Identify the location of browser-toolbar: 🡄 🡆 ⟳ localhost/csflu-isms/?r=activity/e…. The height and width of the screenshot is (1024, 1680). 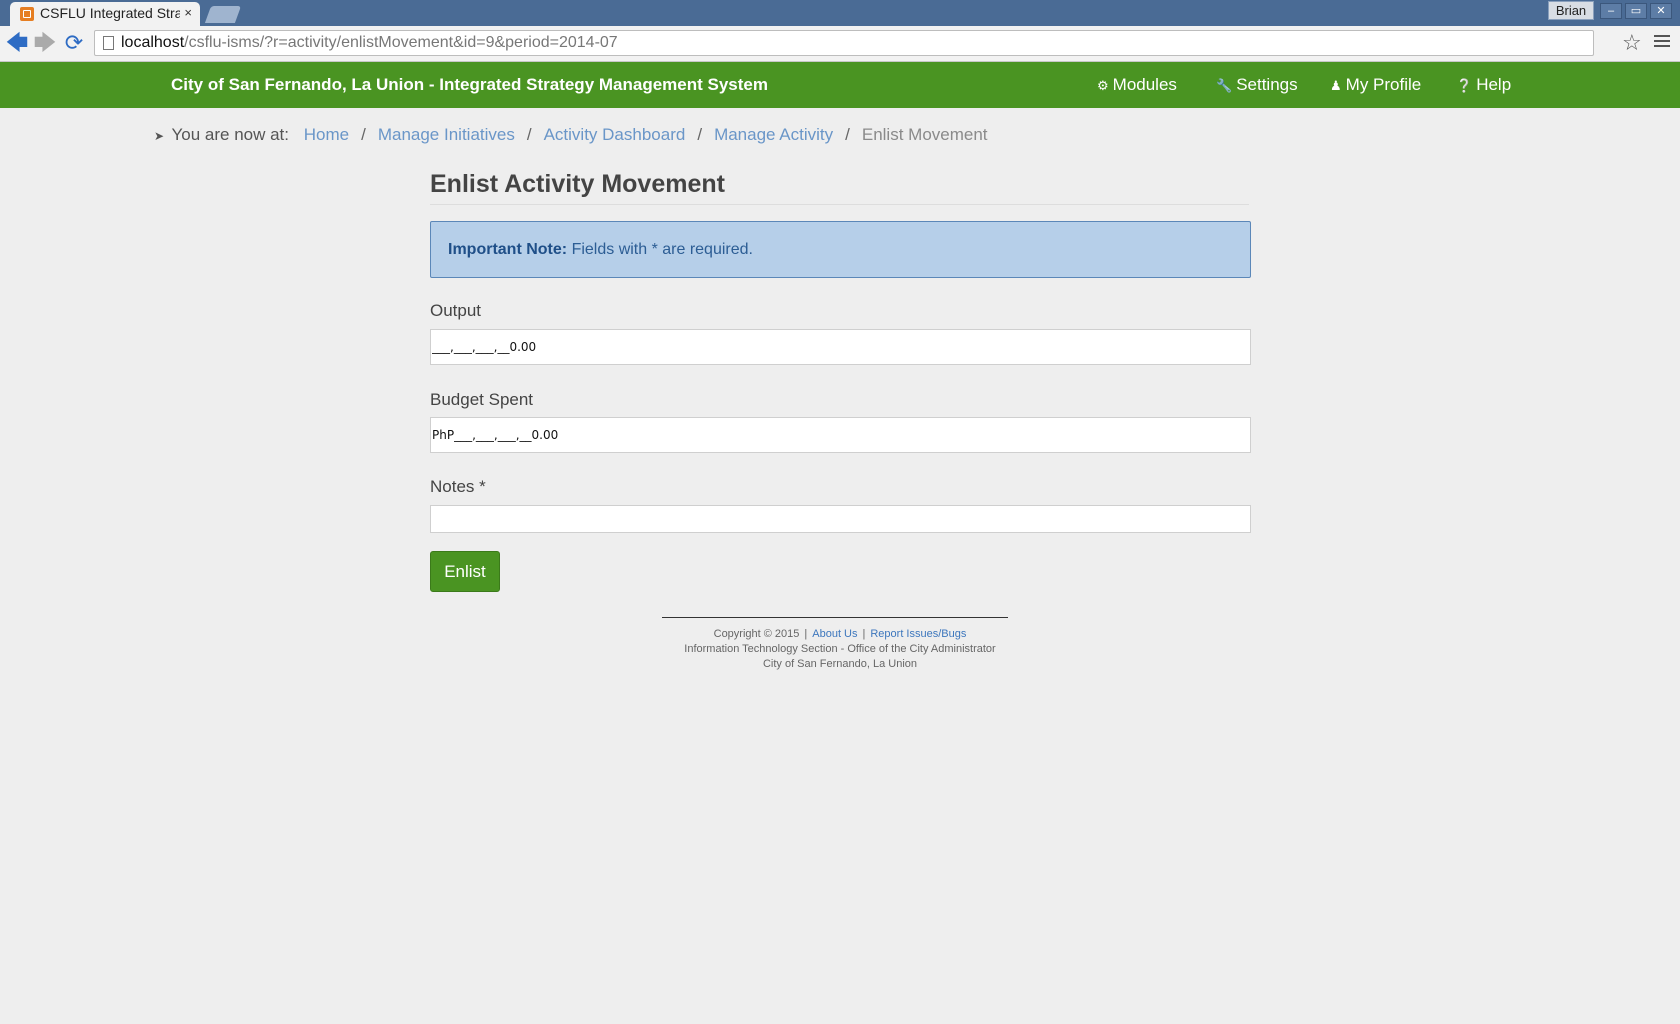
(840, 44).